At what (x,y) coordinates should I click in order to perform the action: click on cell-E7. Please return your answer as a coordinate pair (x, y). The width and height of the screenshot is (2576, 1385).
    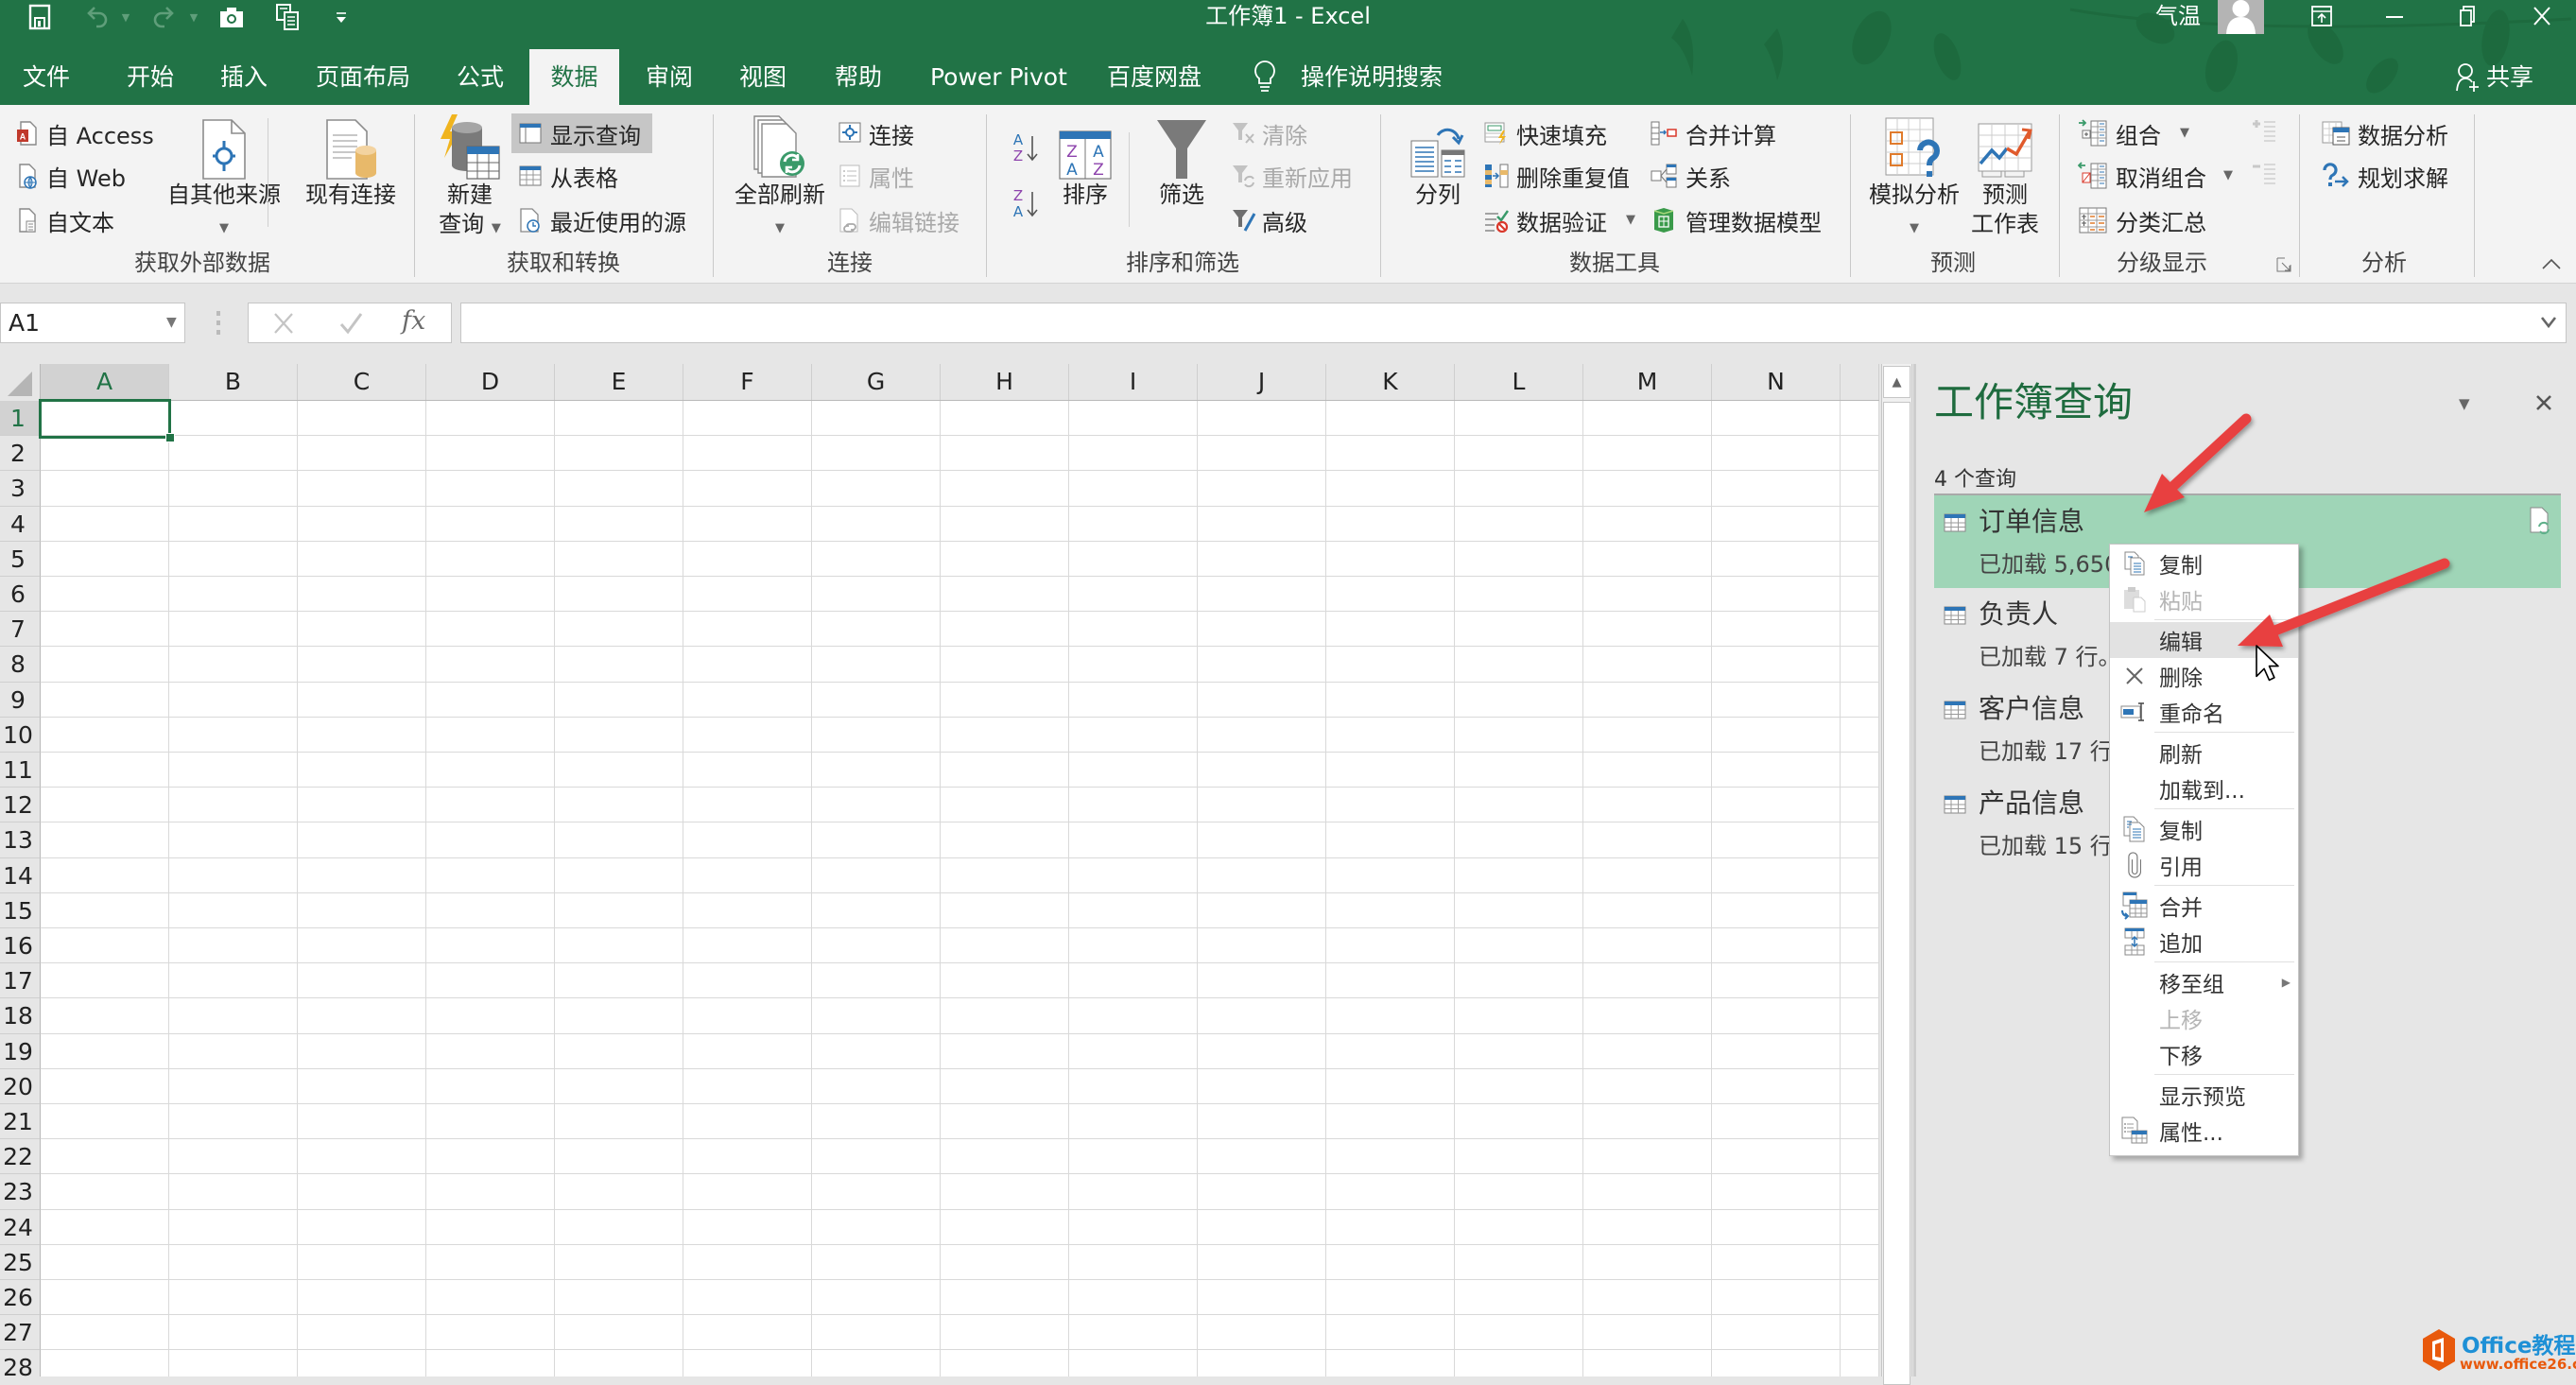
    Looking at the image, I should click on (619, 630).